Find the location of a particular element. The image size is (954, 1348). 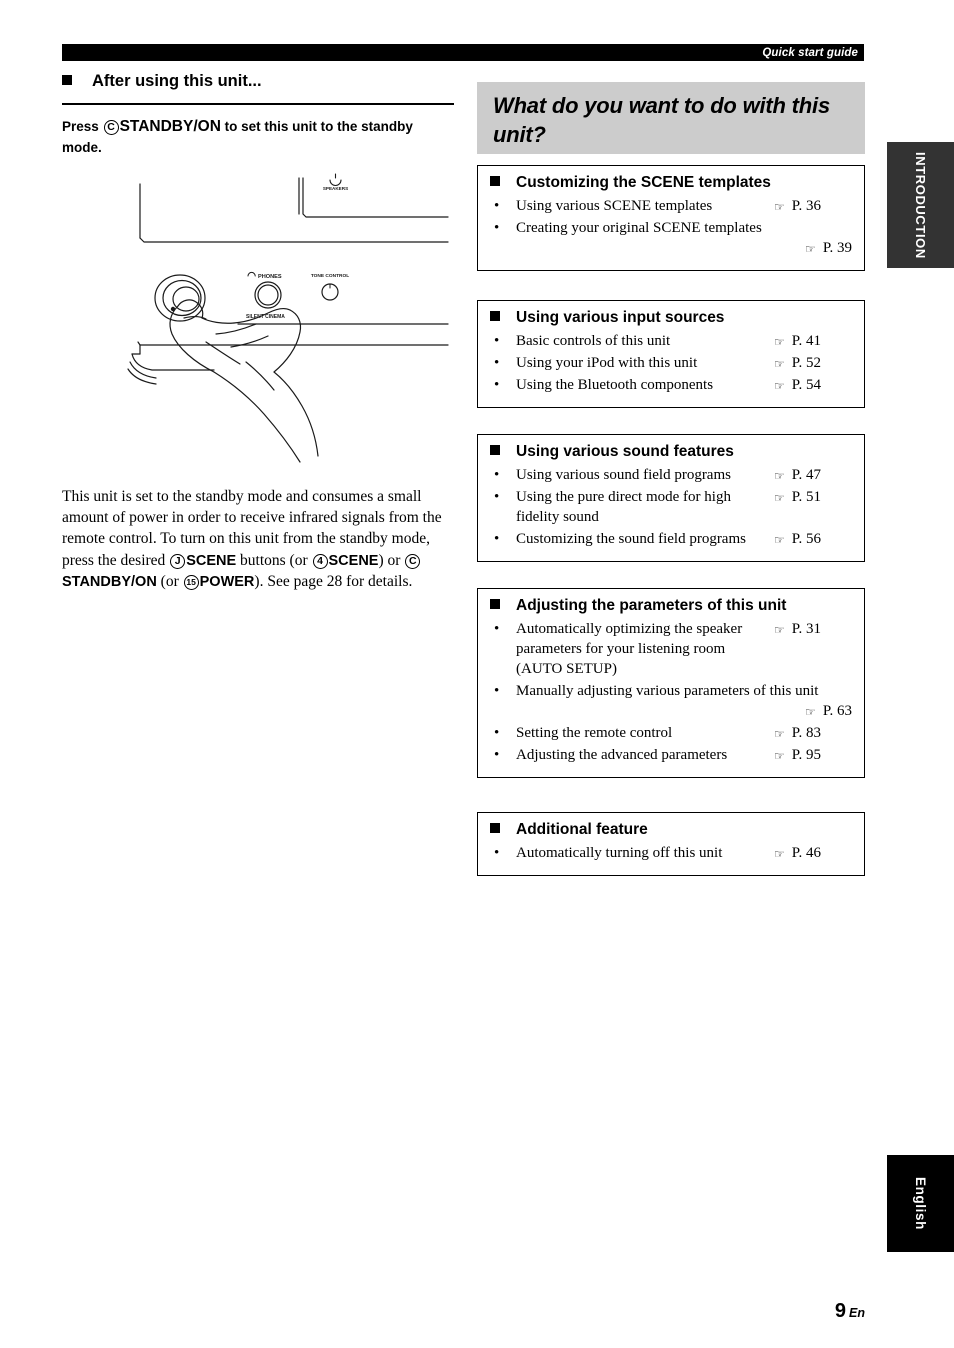

topic-card-title-label: Using various input sources is located at coordinates (620, 317).